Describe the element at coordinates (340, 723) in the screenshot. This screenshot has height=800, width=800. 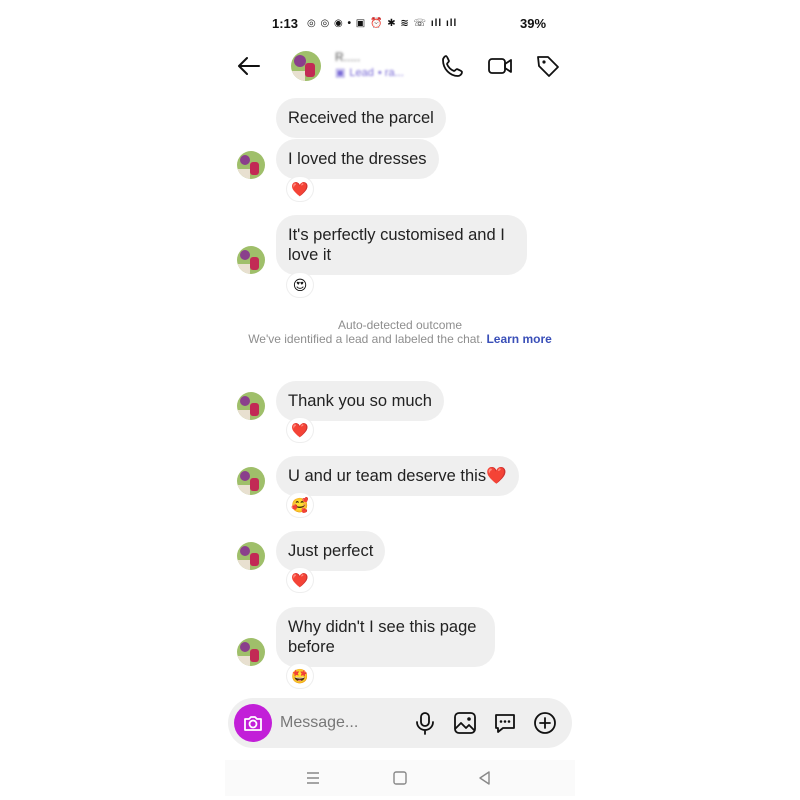
I see `message-input` at that location.